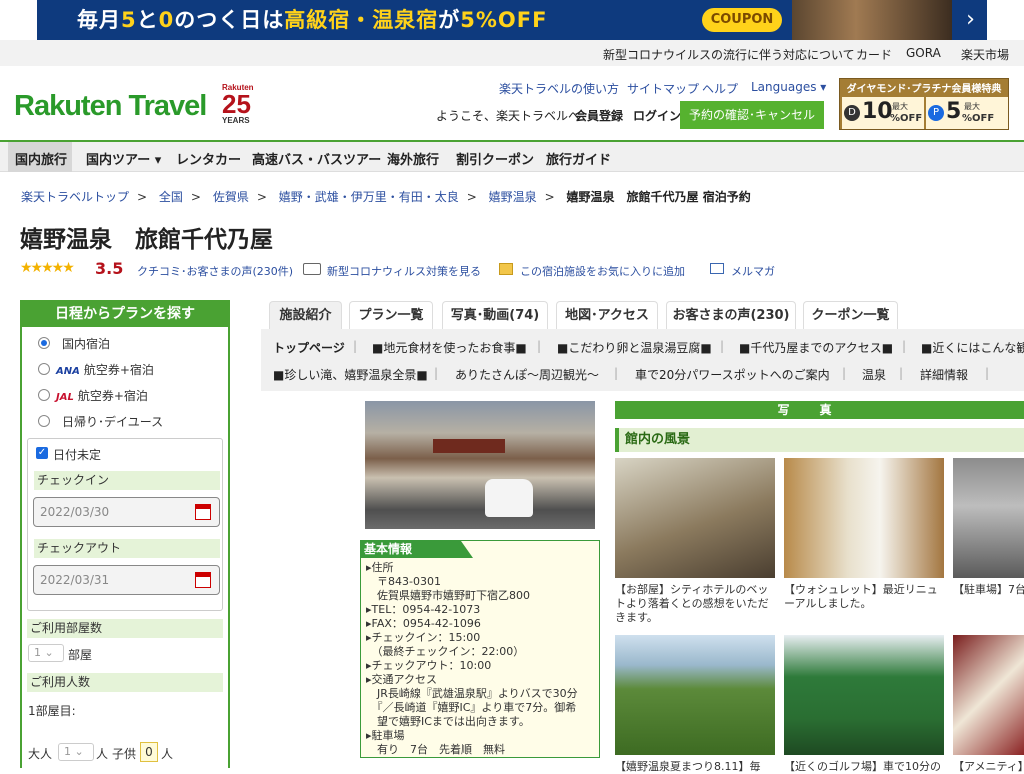 Image resolution: width=1024 pixels, height=774 pixels. What do you see at coordinates (861, 596) in the screenshot?
I see `caption-toilet: 【ウォシュレット】最近リニューアルしました。` at bounding box center [861, 596].